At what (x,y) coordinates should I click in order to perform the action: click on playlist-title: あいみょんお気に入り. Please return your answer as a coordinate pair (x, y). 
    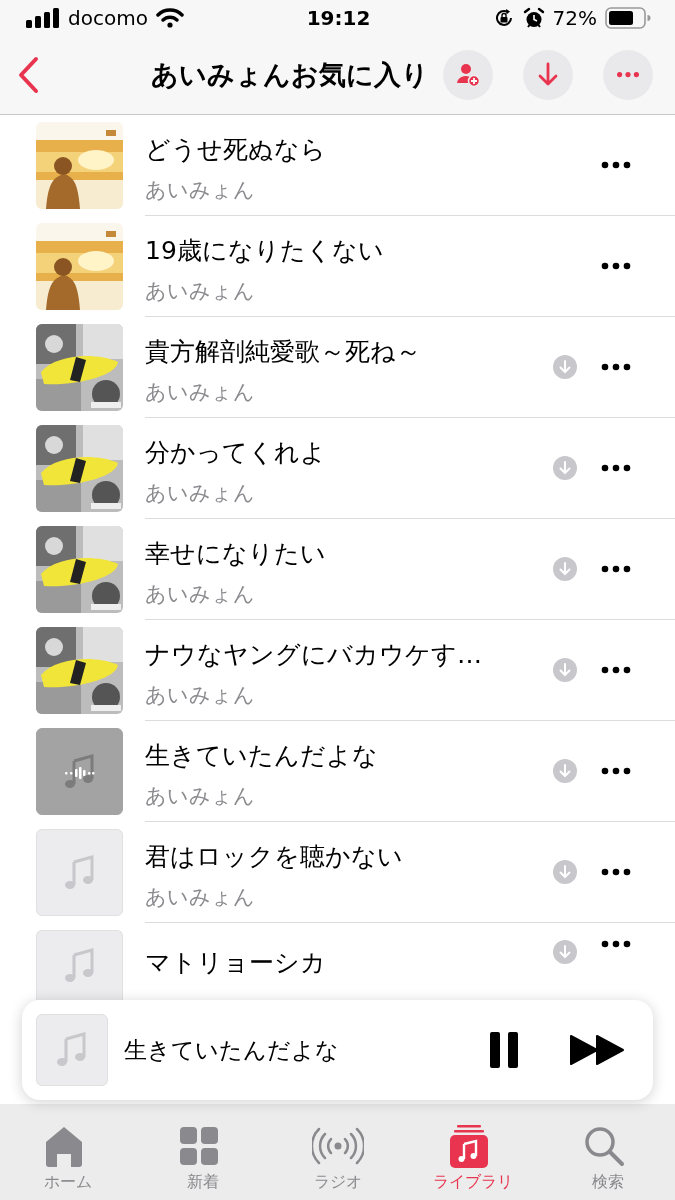
    Looking at the image, I should click on (290, 75).